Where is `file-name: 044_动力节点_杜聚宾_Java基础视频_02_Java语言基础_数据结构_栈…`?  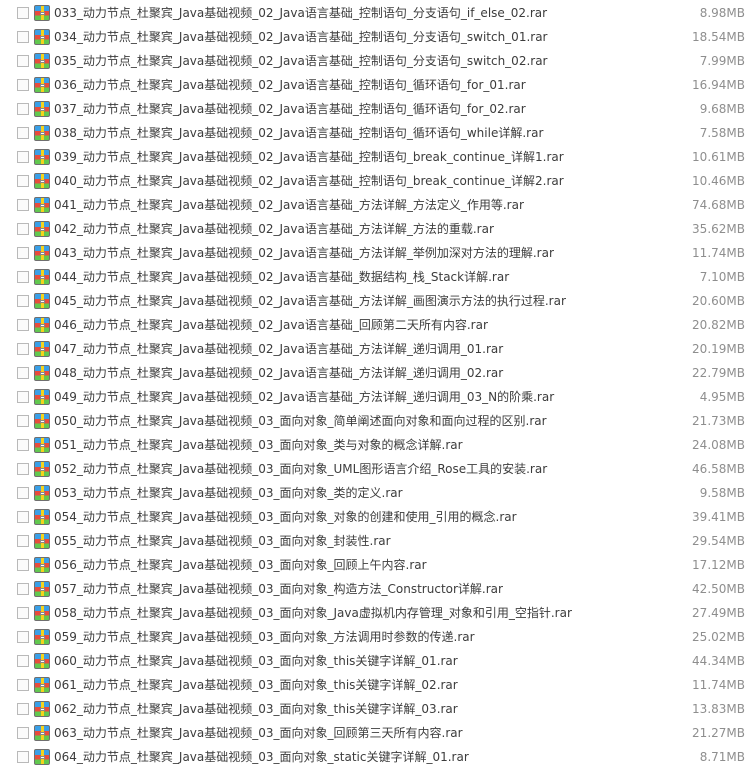 file-name: 044_动力节点_杜聚宾_Java基础视频_02_Java语言基础_数据结构_栈… is located at coordinates (281, 277).